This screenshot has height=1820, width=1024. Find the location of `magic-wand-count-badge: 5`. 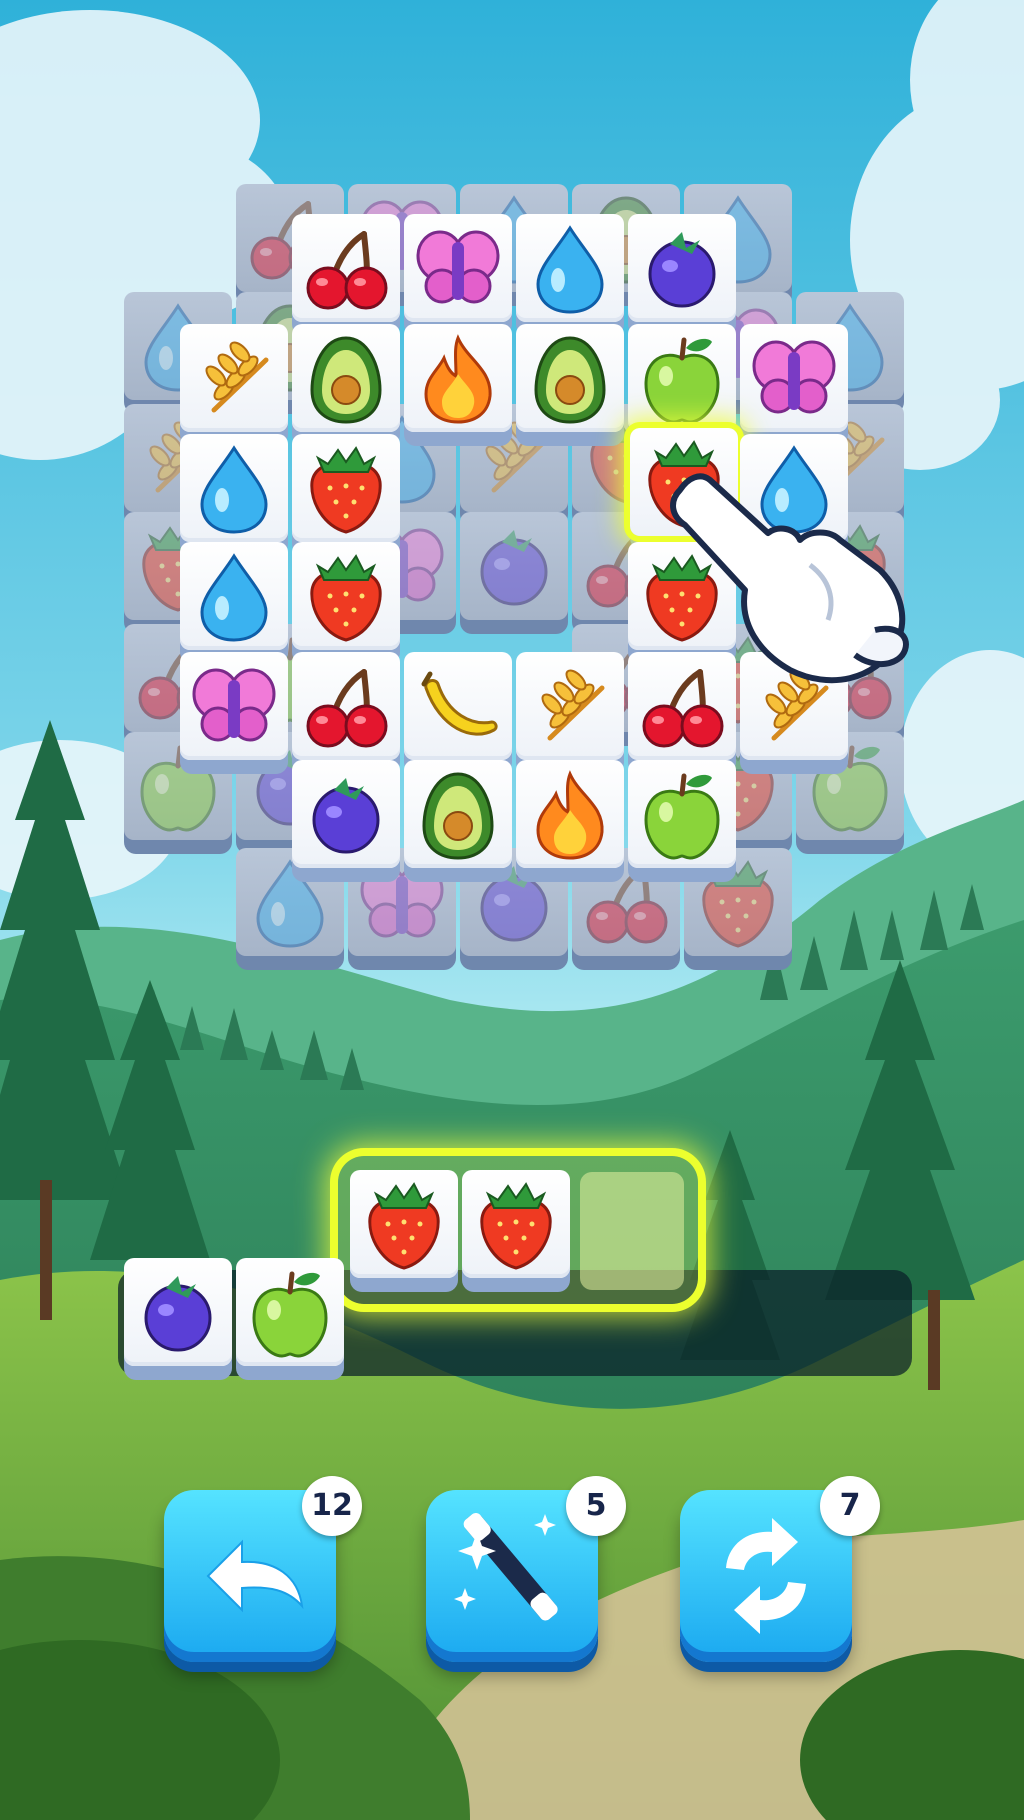

magic-wand-count-badge: 5 is located at coordinates (596, 1506).